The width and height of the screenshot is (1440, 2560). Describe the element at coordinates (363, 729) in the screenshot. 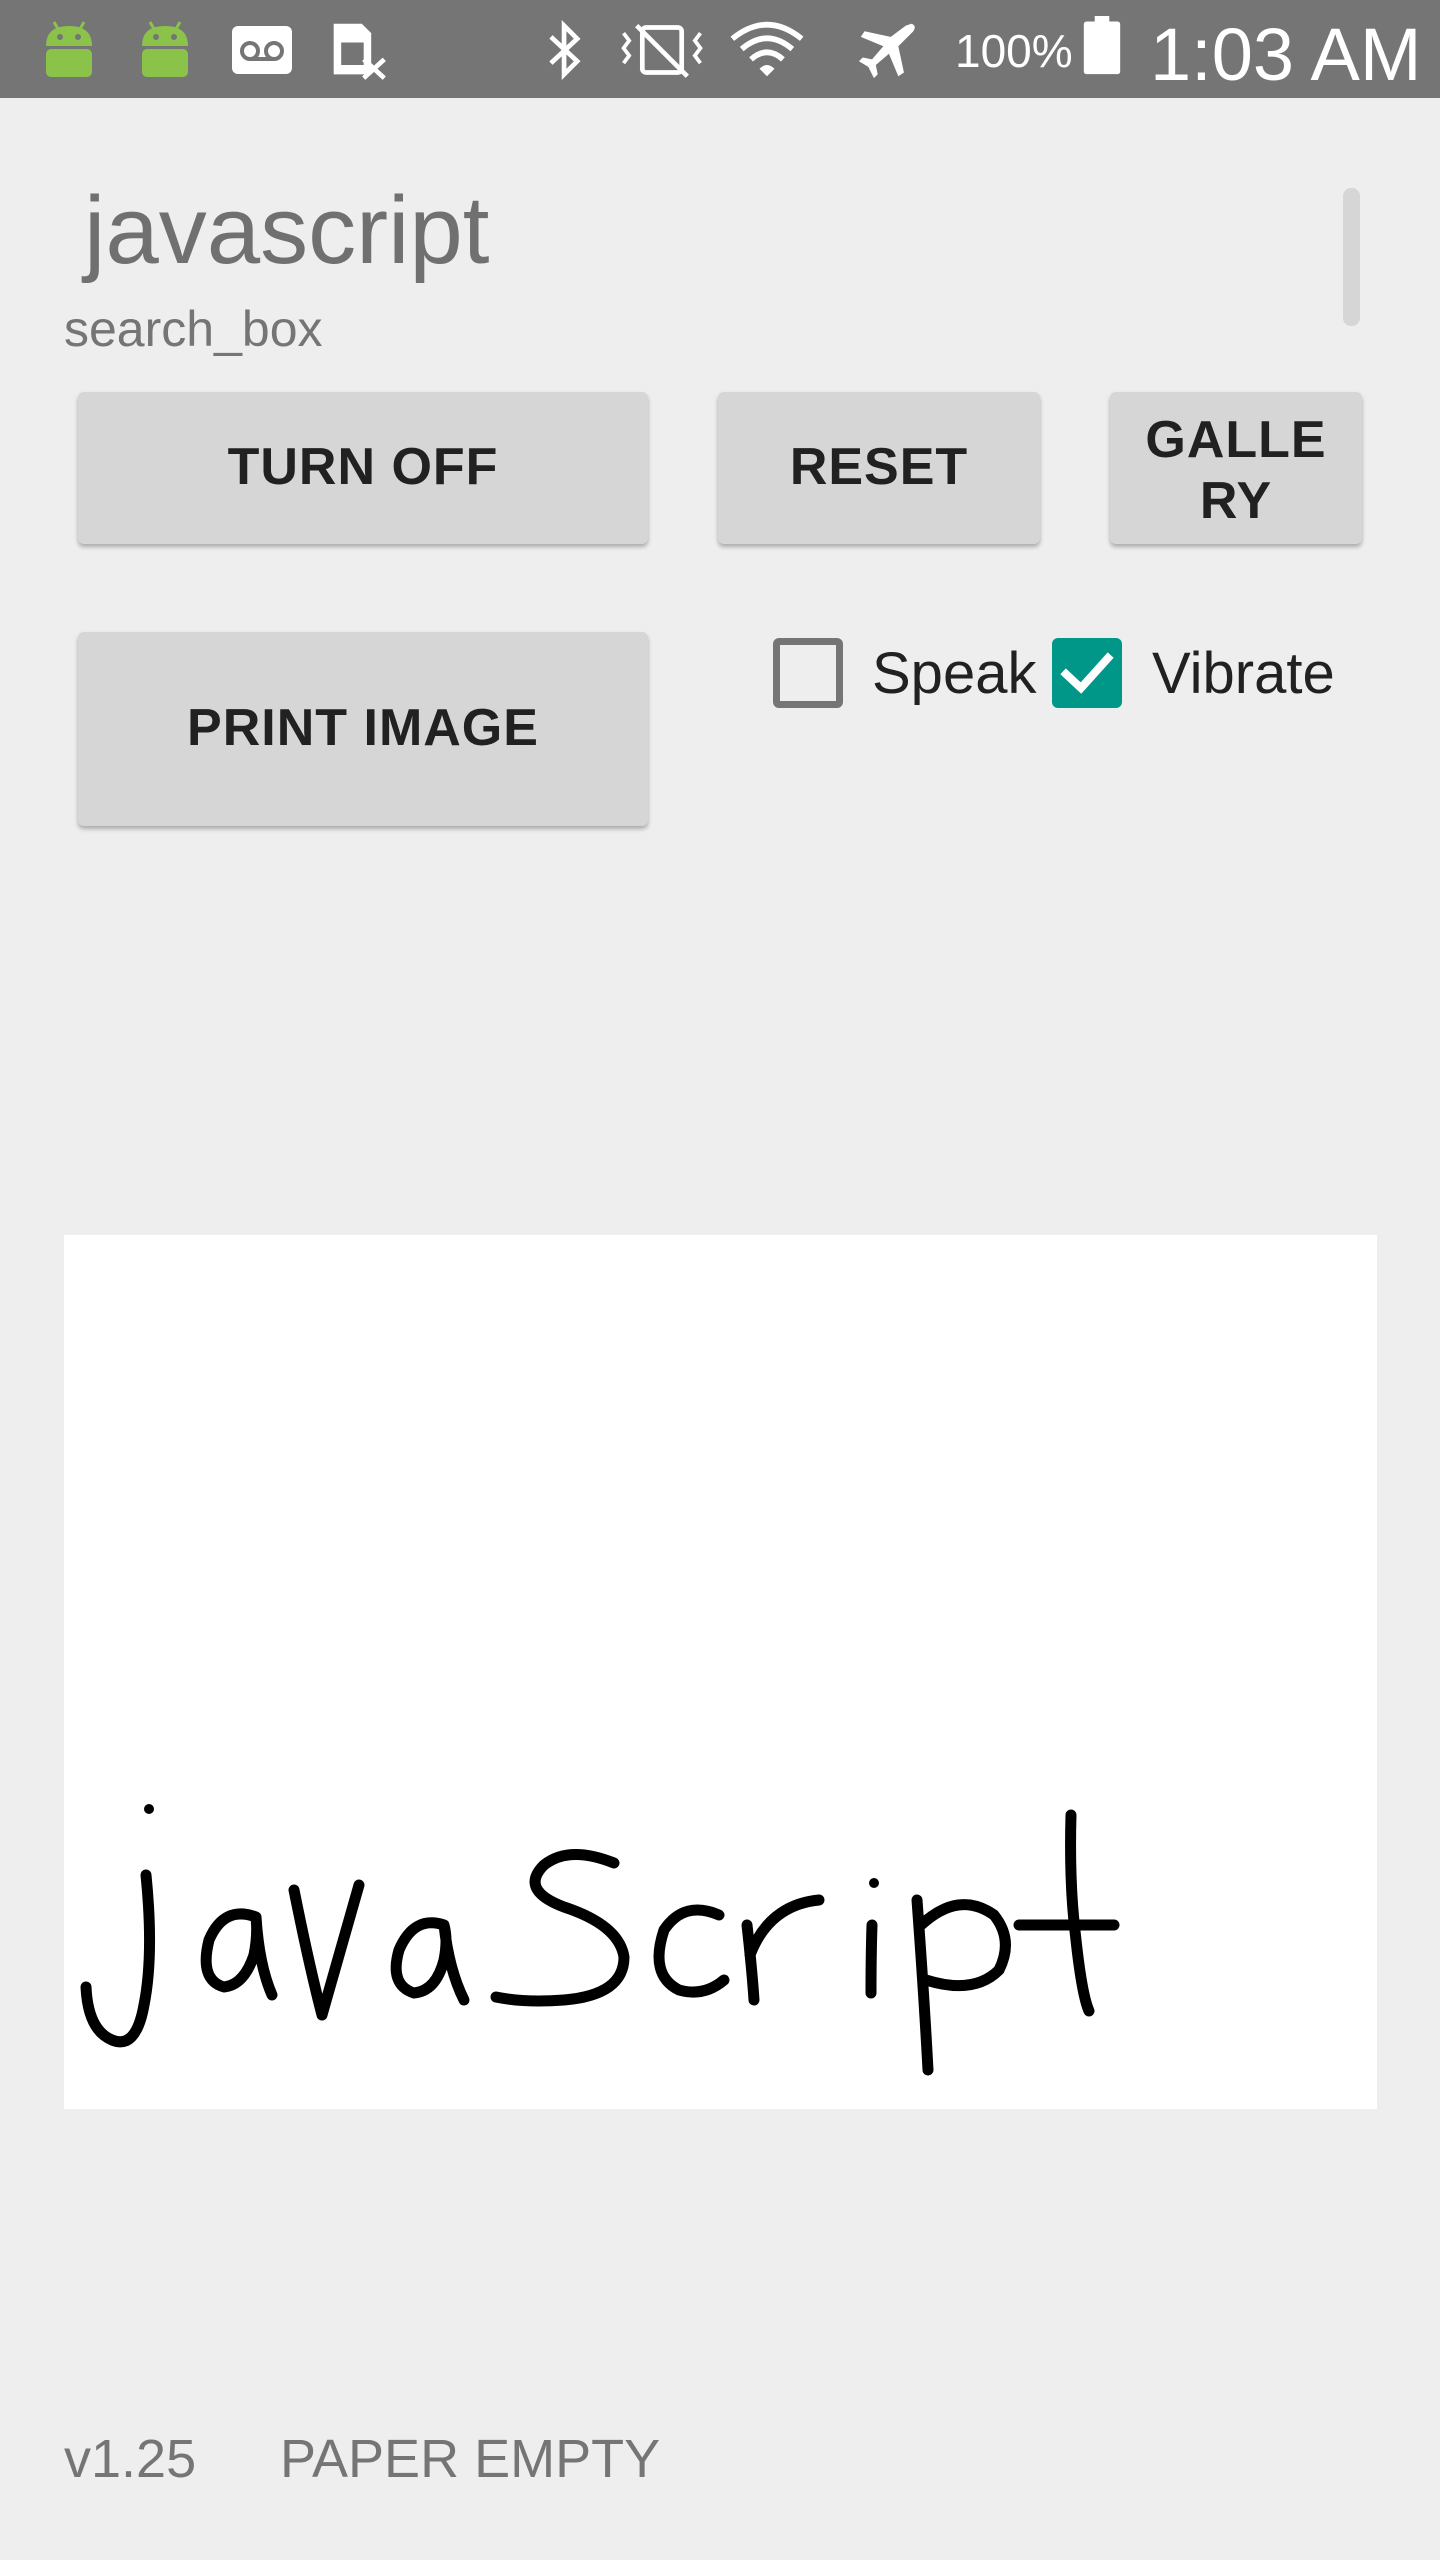

I see `print-image-button: PRINT IMAGE` at that location.